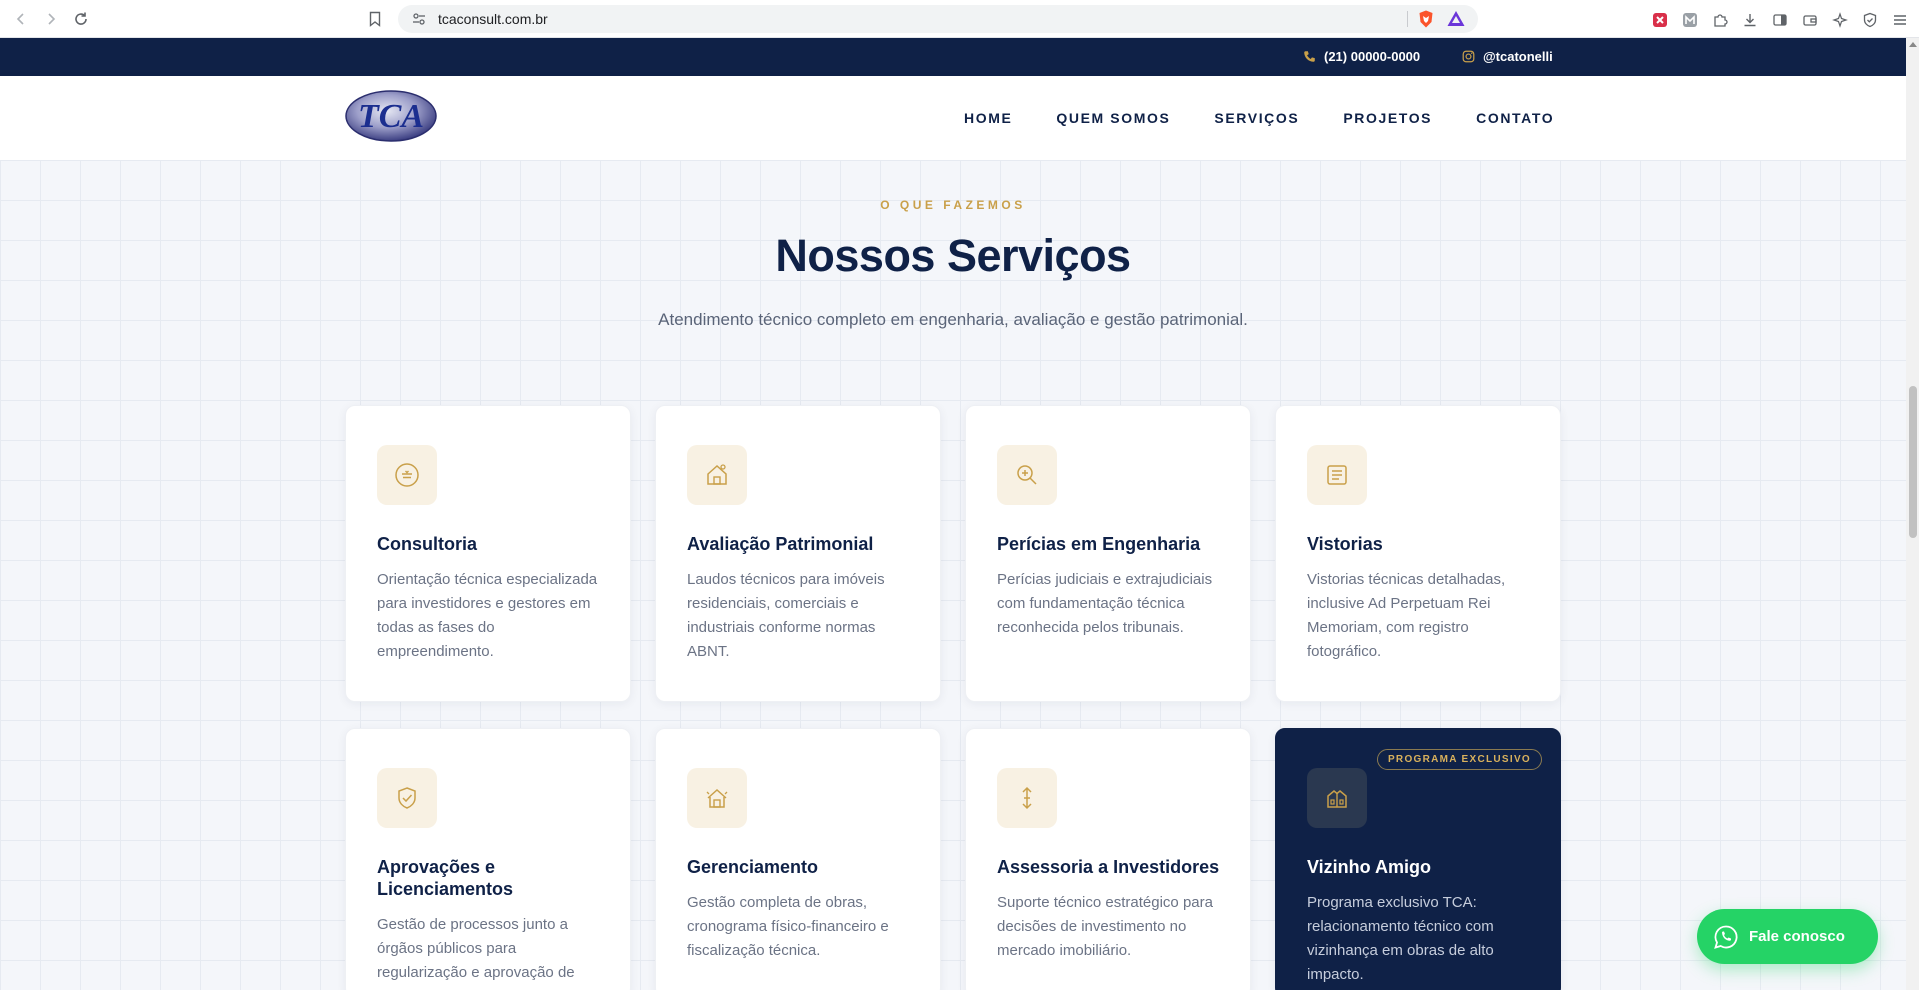 Image resolution: width=1919 pixels, height=990 pixels. Describe the element at coordinates (407, 475) in the screenshot. I see `consulting-icon` at that location.